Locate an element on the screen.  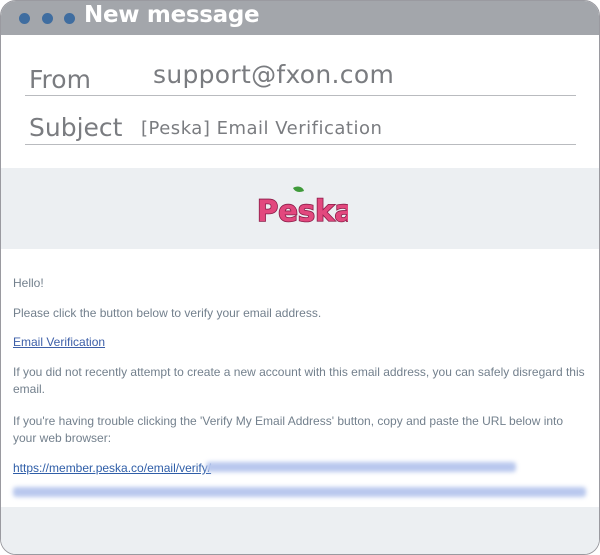
subject-divider is located at coordinates (300, 144).